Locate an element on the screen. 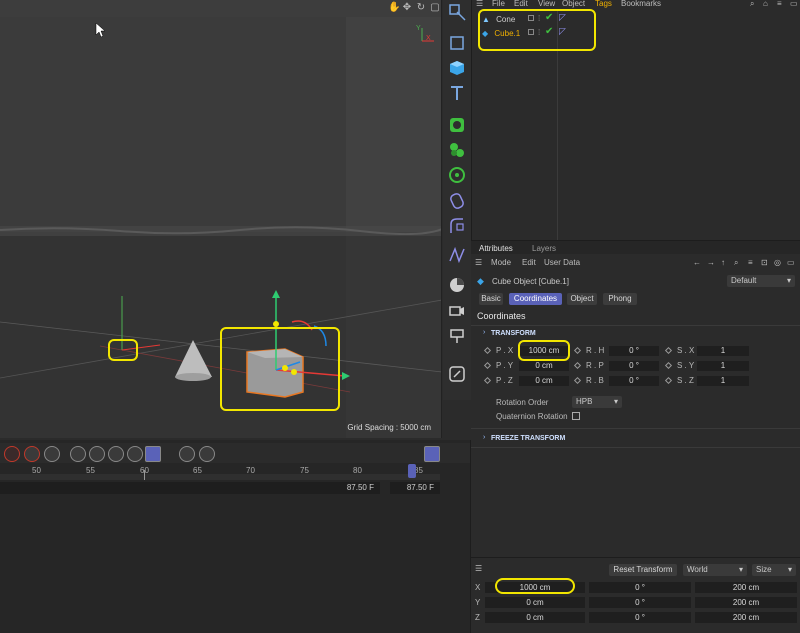 This screenshot has height=633, width=800. menu-mode: Mode is located at coordinates (501, 262).